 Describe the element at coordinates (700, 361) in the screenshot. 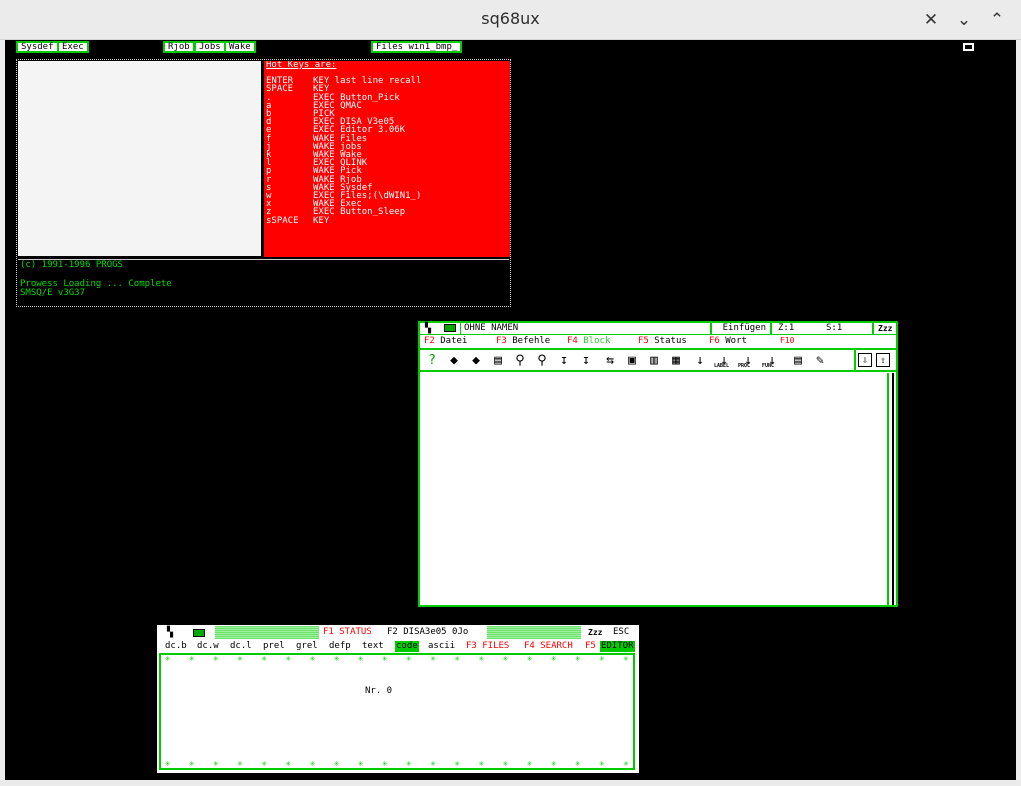

I see `block-icon: ↓` at that location.